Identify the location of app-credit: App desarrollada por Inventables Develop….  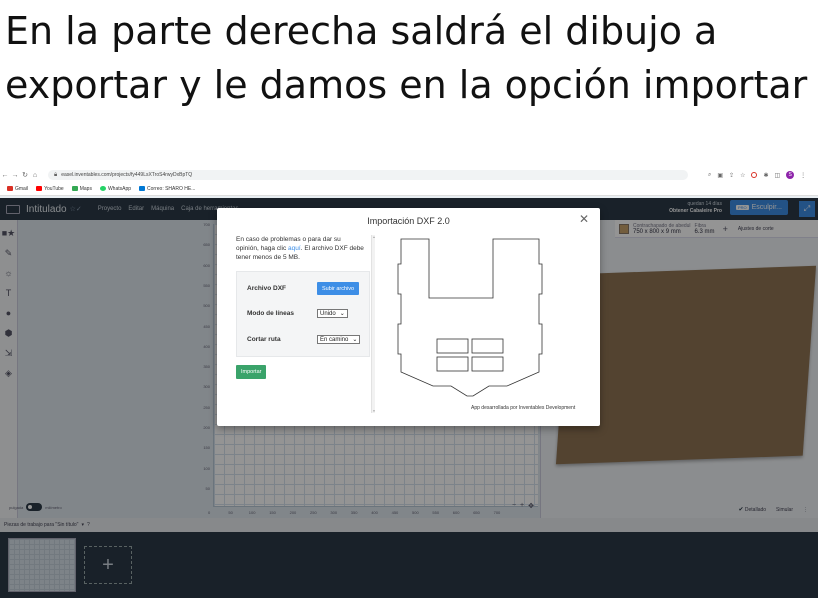
(523, 408).